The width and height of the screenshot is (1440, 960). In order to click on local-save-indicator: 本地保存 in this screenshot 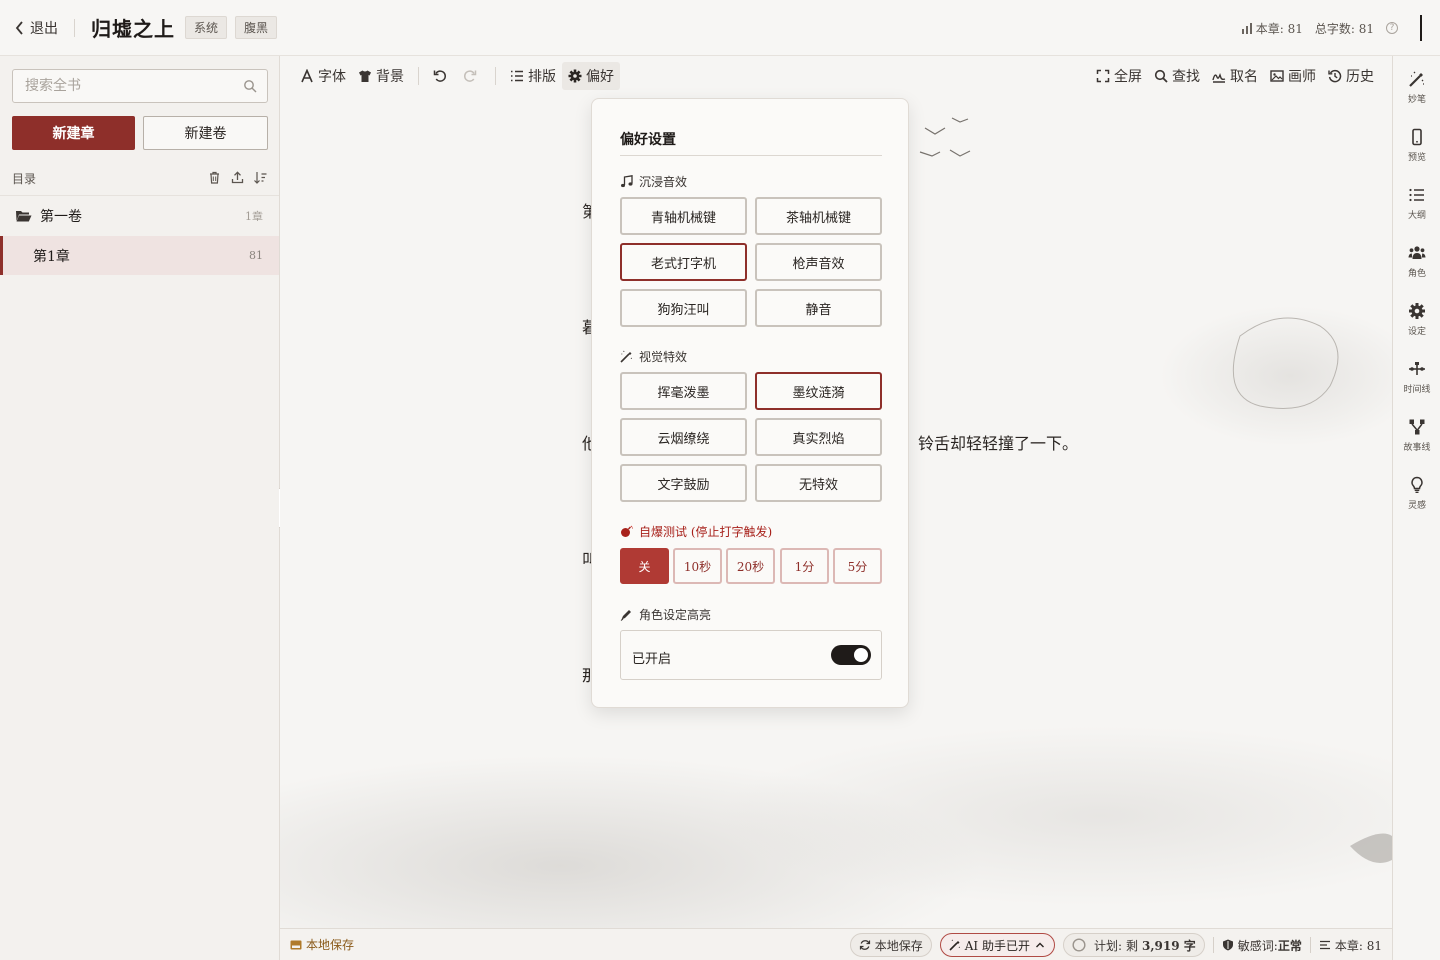, I will do `click(322, 944)`.